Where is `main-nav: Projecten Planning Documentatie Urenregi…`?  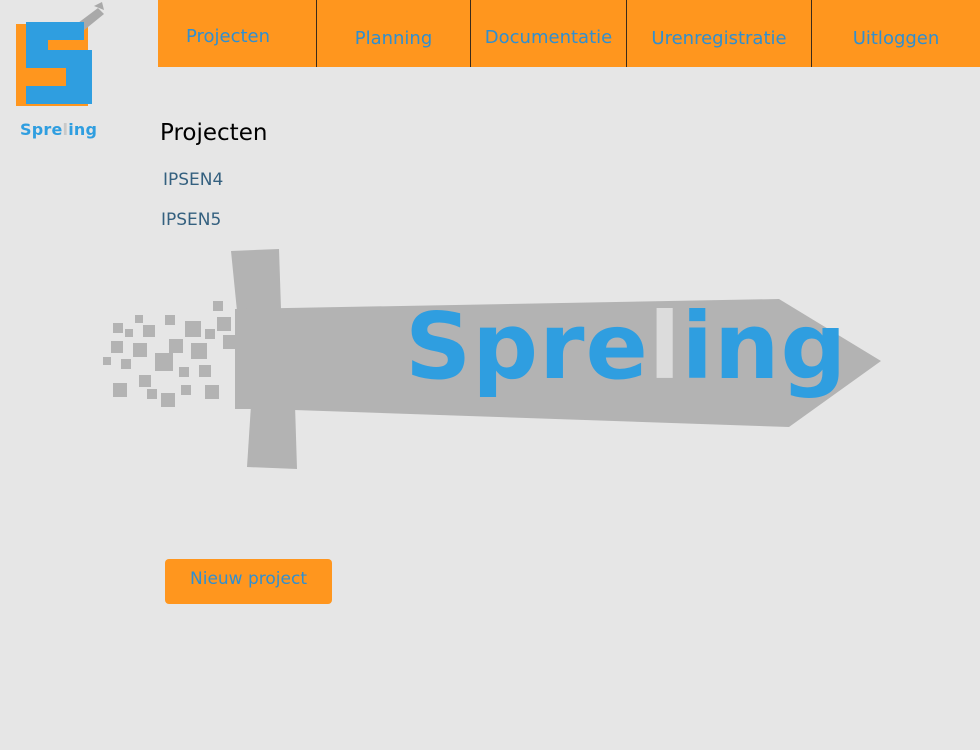
main-nav: Projecten Planning Documentatie Urenregi… is located at coordinates (569, 33).